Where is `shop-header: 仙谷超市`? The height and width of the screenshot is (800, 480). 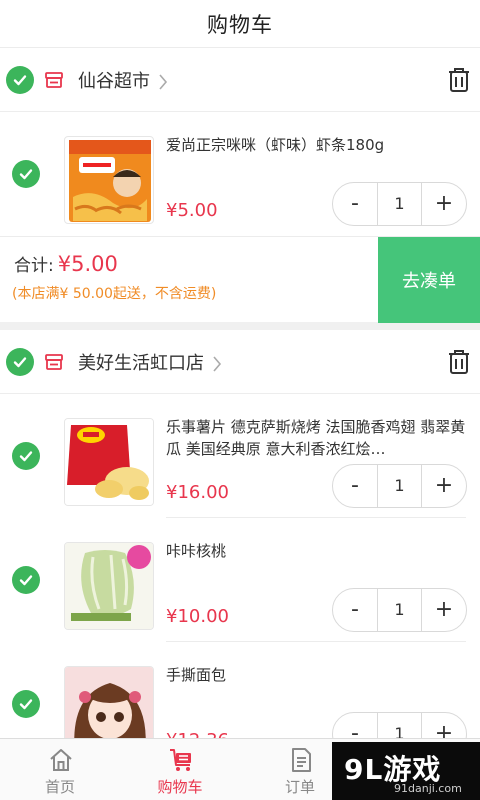 shop-header: 仙谷超市 is located at coordinates (240, 80).